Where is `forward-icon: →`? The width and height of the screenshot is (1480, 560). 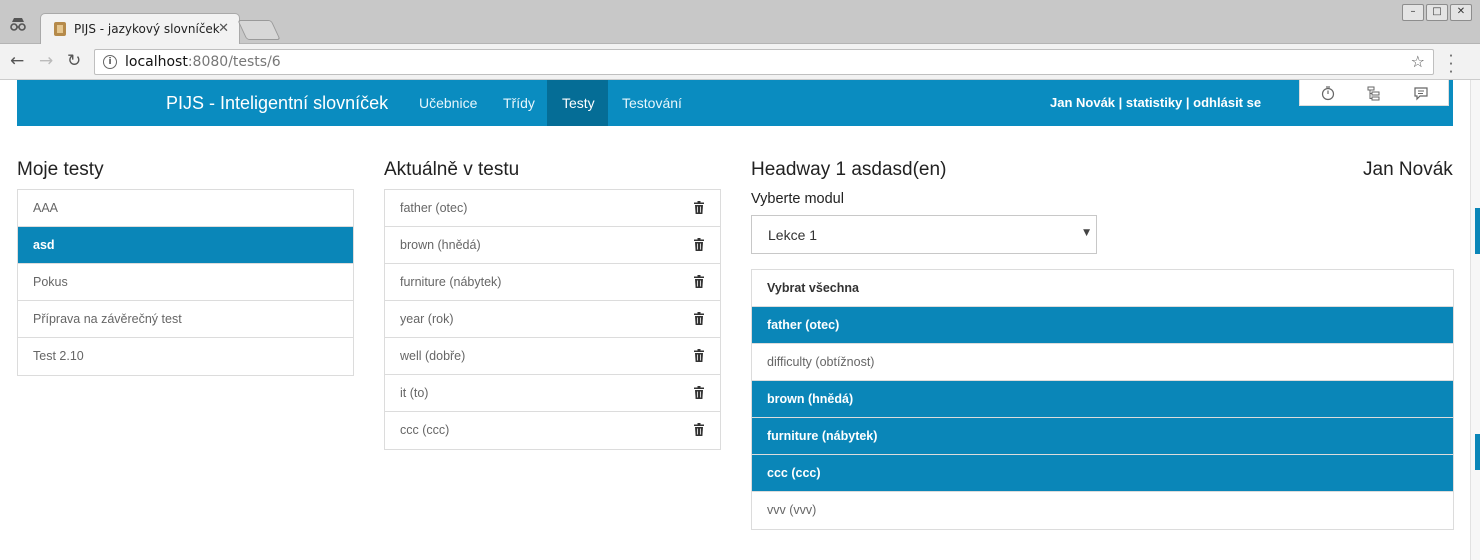 forward-icon: → is located at coordinates (46, 61).